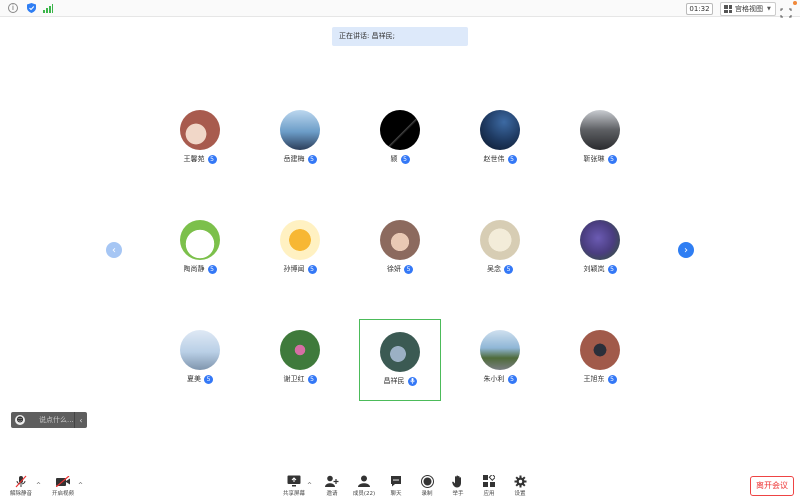 This screenshot has width=800, height=500. What do you see at coordinates (427, 494) in the screenshot?
I see `record-label: 录制` at bounding box center [427, 494].